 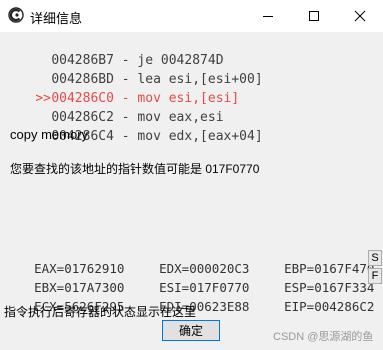 I want to click on minimize-icon, so click(x=268, y=16).